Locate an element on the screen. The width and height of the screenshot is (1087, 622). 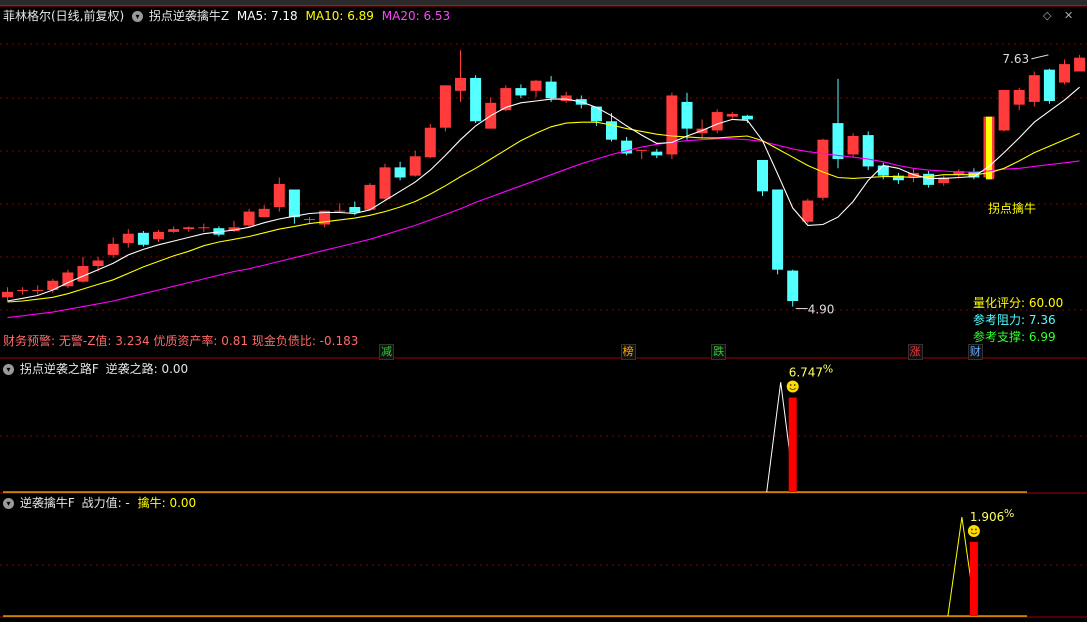
sub1-pct: 6.747 is located at coordinates (806, 373).